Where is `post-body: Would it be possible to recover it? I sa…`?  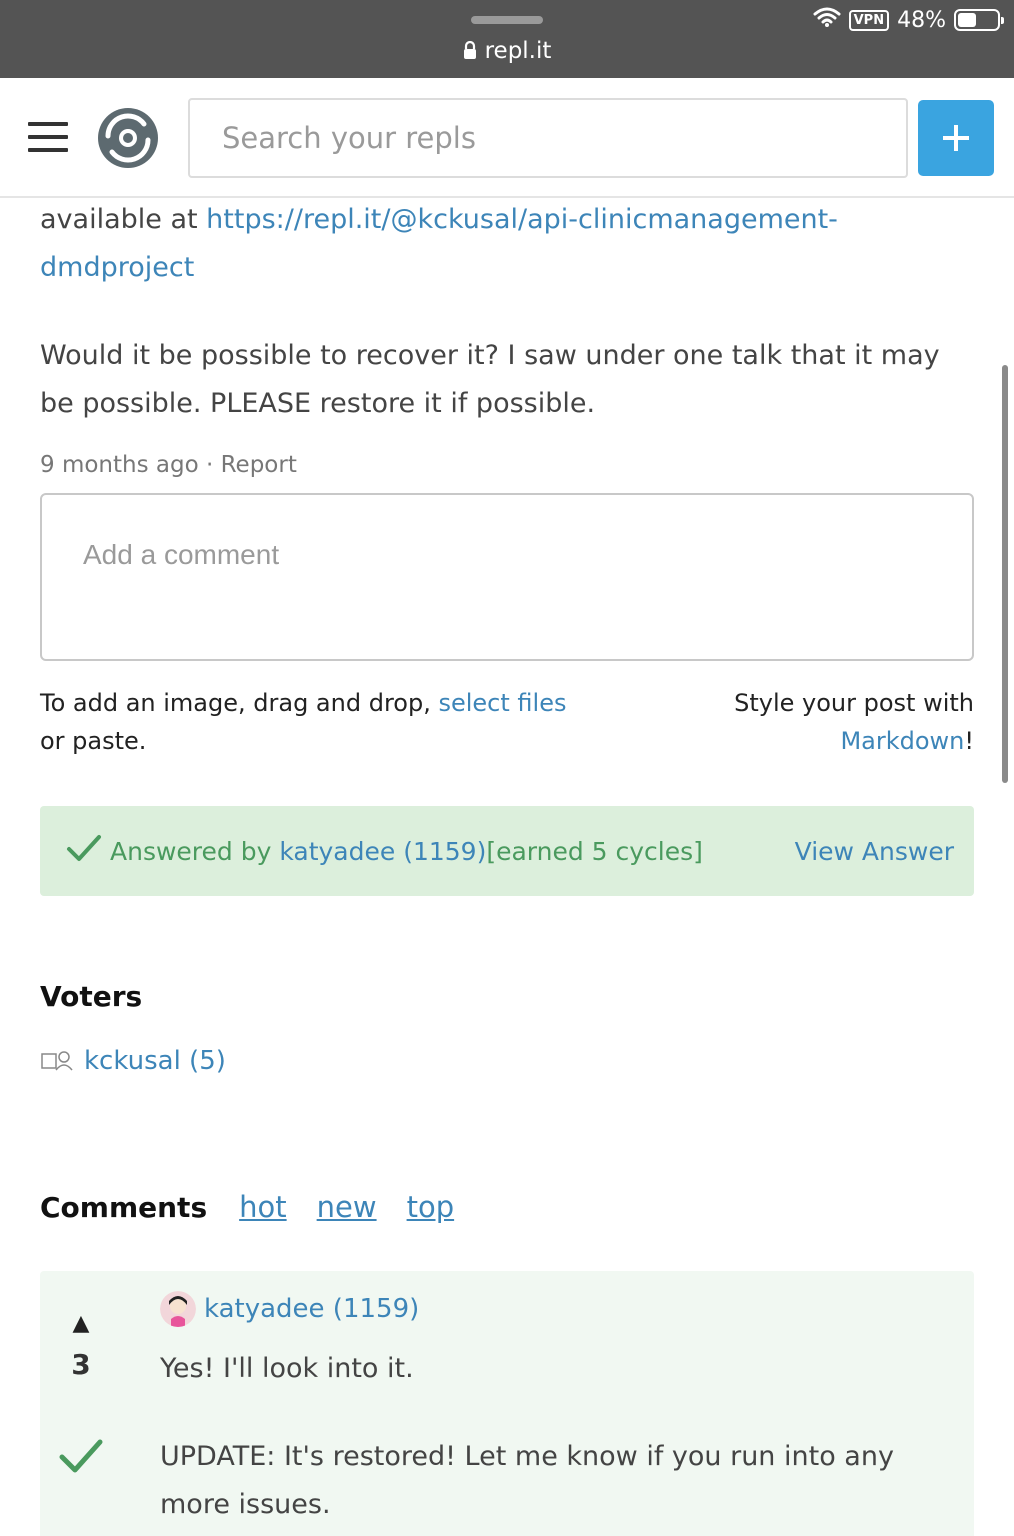 post-body: Would it be possible to recover it? I sa… is located at coordinates (490, 379).